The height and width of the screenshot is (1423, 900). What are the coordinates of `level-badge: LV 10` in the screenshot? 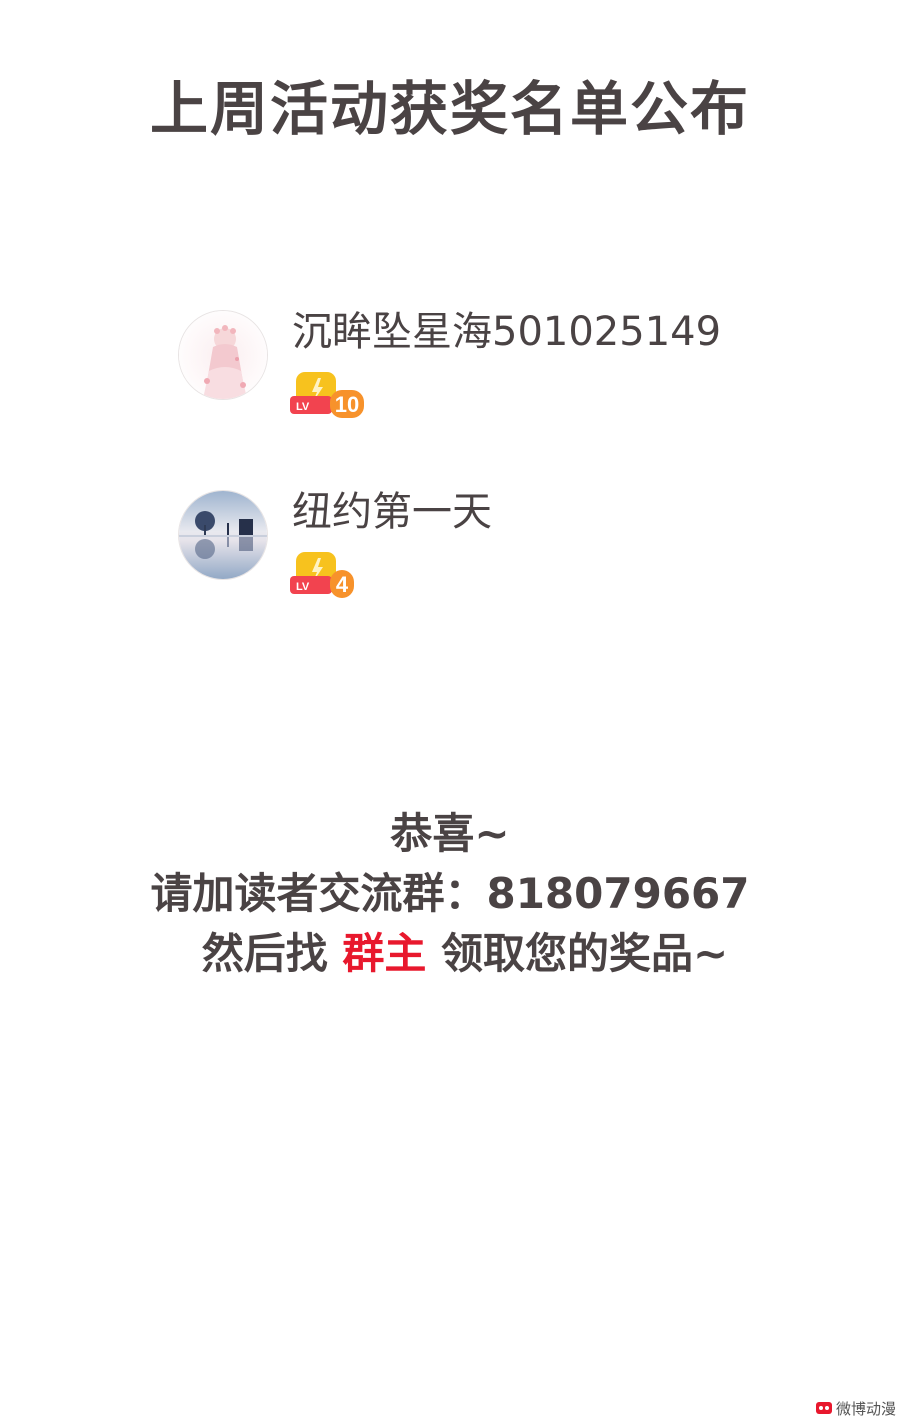 It's located at (328, 395).